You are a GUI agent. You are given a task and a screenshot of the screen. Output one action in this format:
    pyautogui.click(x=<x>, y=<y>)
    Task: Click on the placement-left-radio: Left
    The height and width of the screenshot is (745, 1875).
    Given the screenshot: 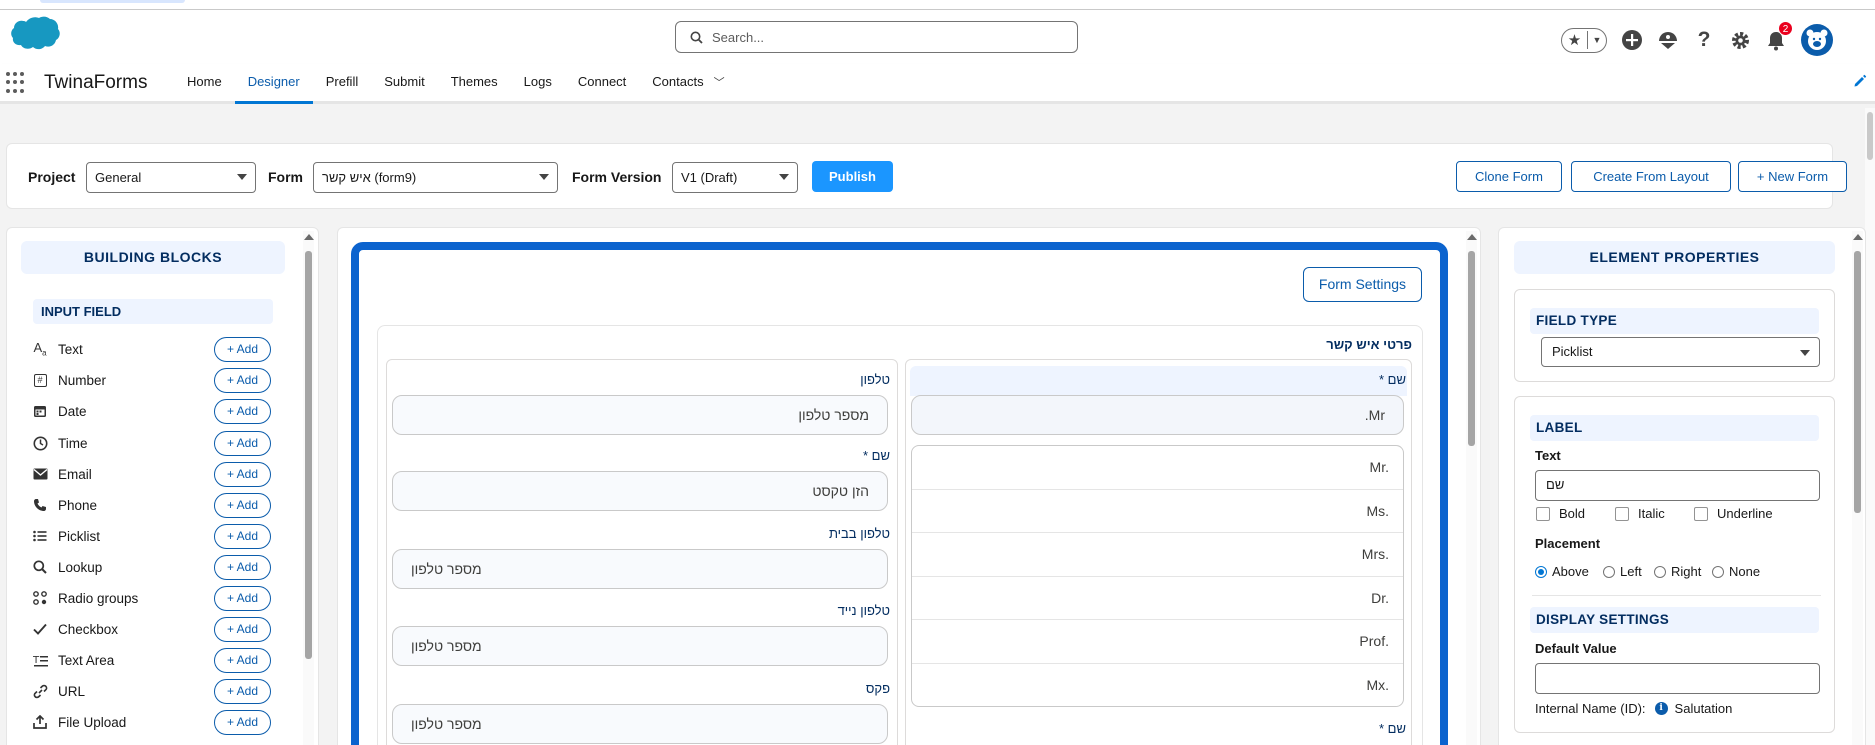 What is the action you would take?
    pyautogui.click(x=1622, y=571)
    